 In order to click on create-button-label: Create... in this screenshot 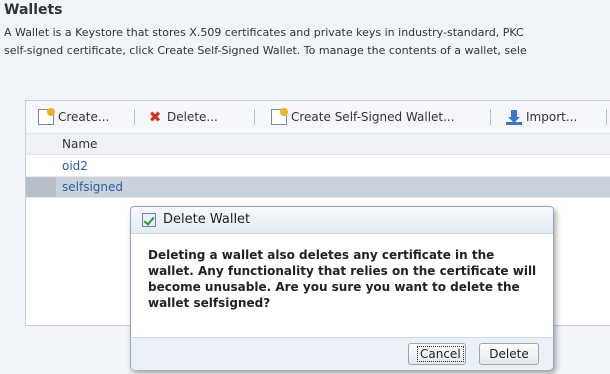, I will do `click(84, 117)`.